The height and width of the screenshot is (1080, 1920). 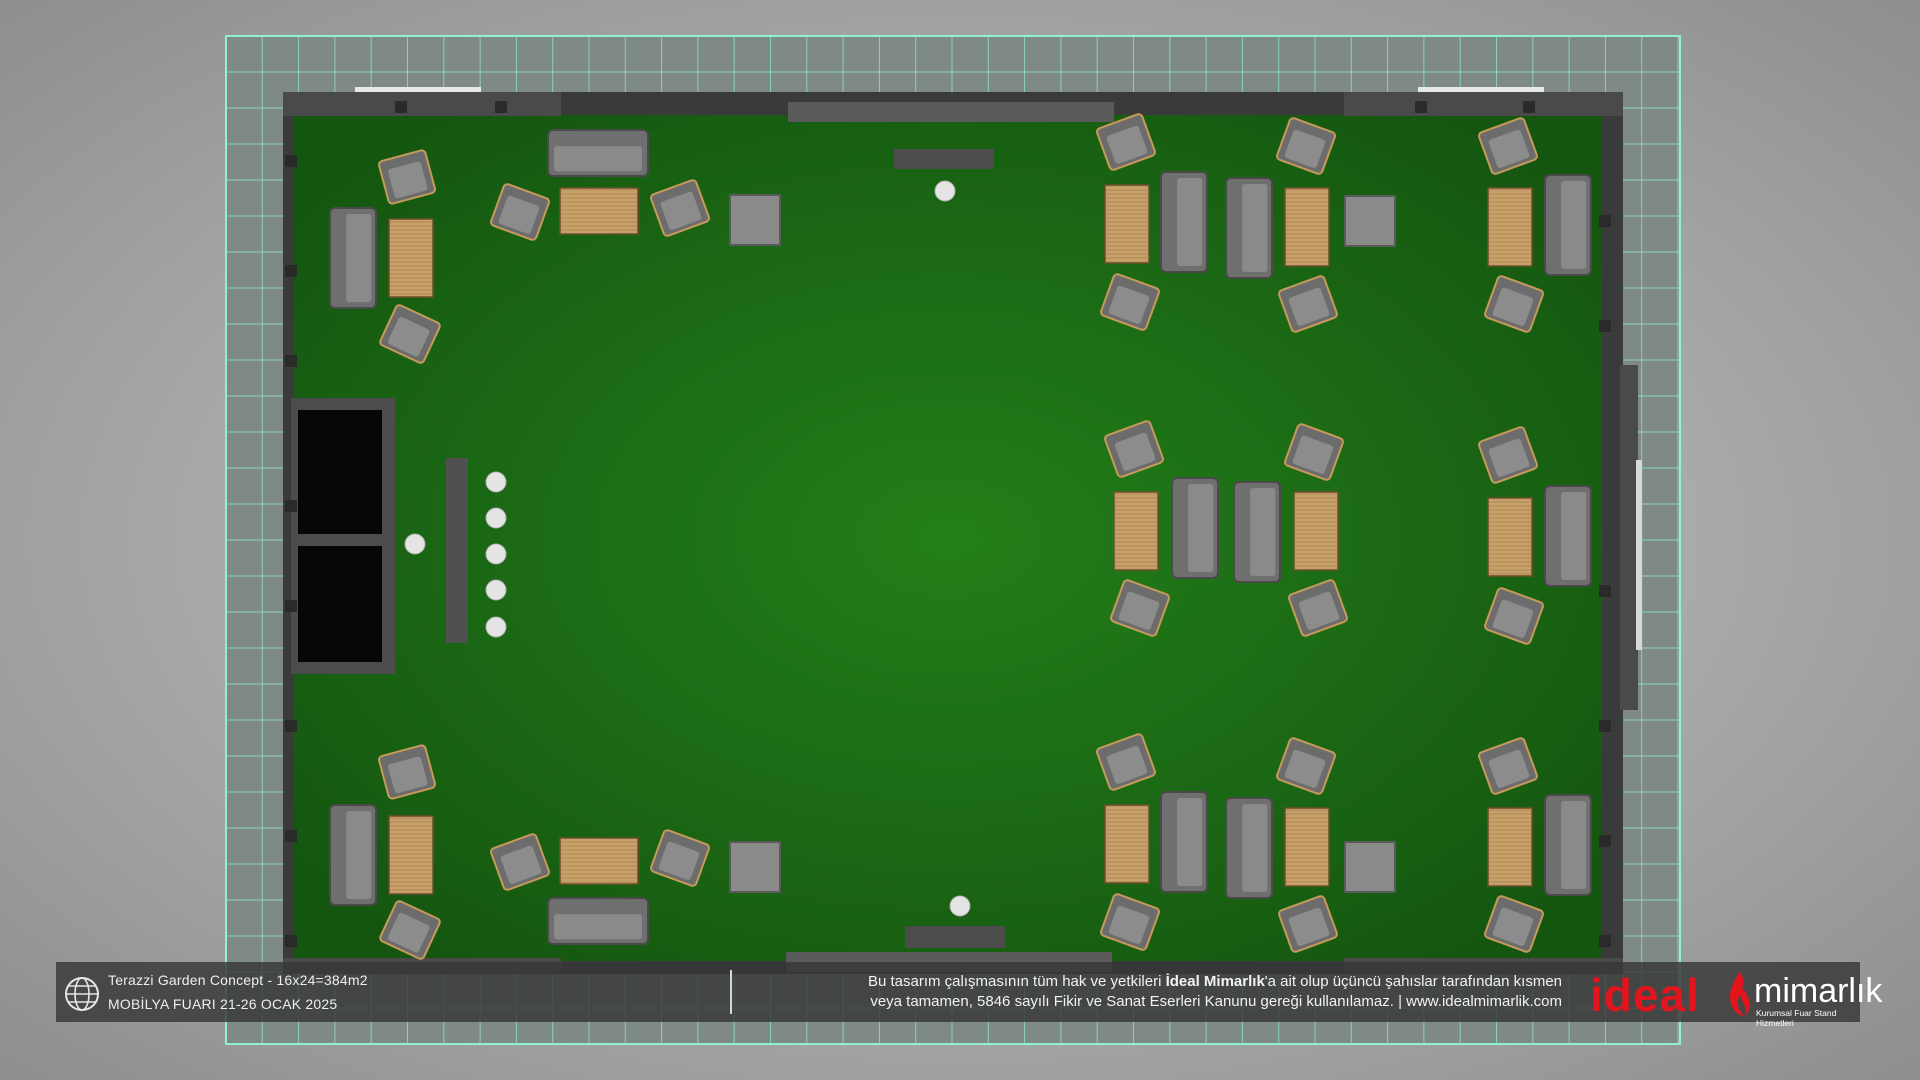 What do you see at coordinates (418, 89) in the screenshot?
I see `top-light-left` at bounding box center [418, 89].